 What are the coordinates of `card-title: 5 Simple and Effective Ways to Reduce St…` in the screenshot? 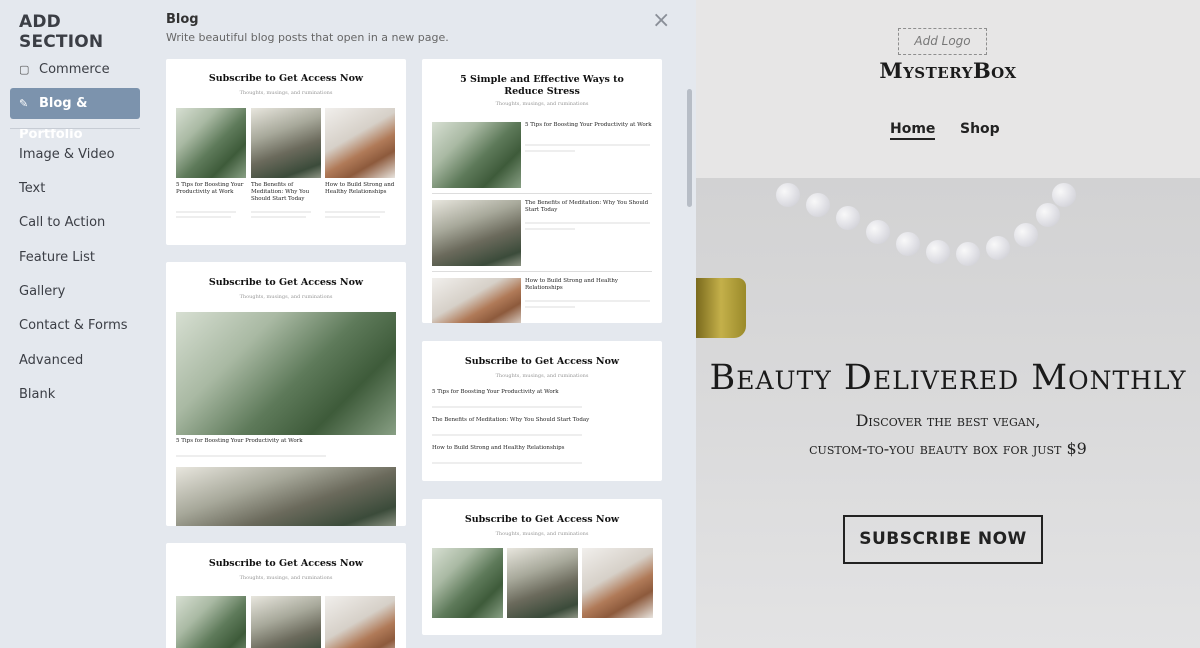 It's located at (542, 85).